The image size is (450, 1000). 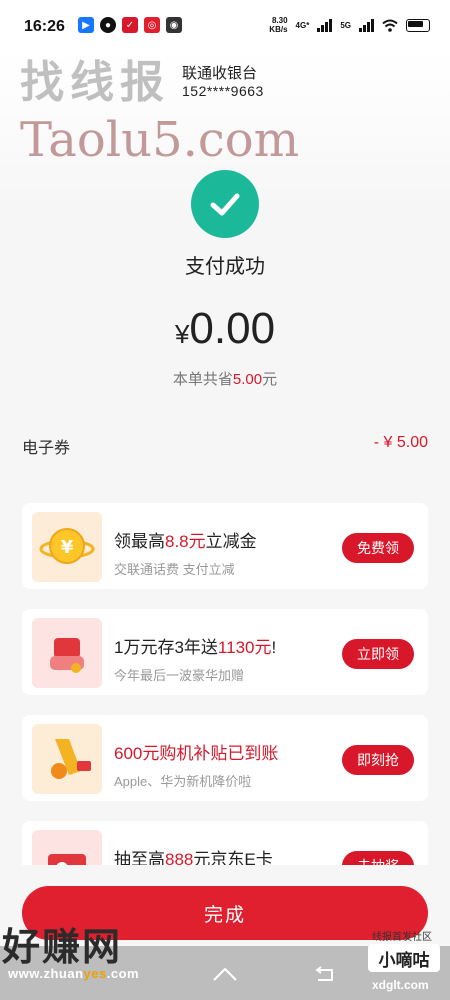 What do you see at coordinates (225, 379) in the screenshot?
I see `saved-summary: 本单共省5.00元` at bounding box center [225, 379].